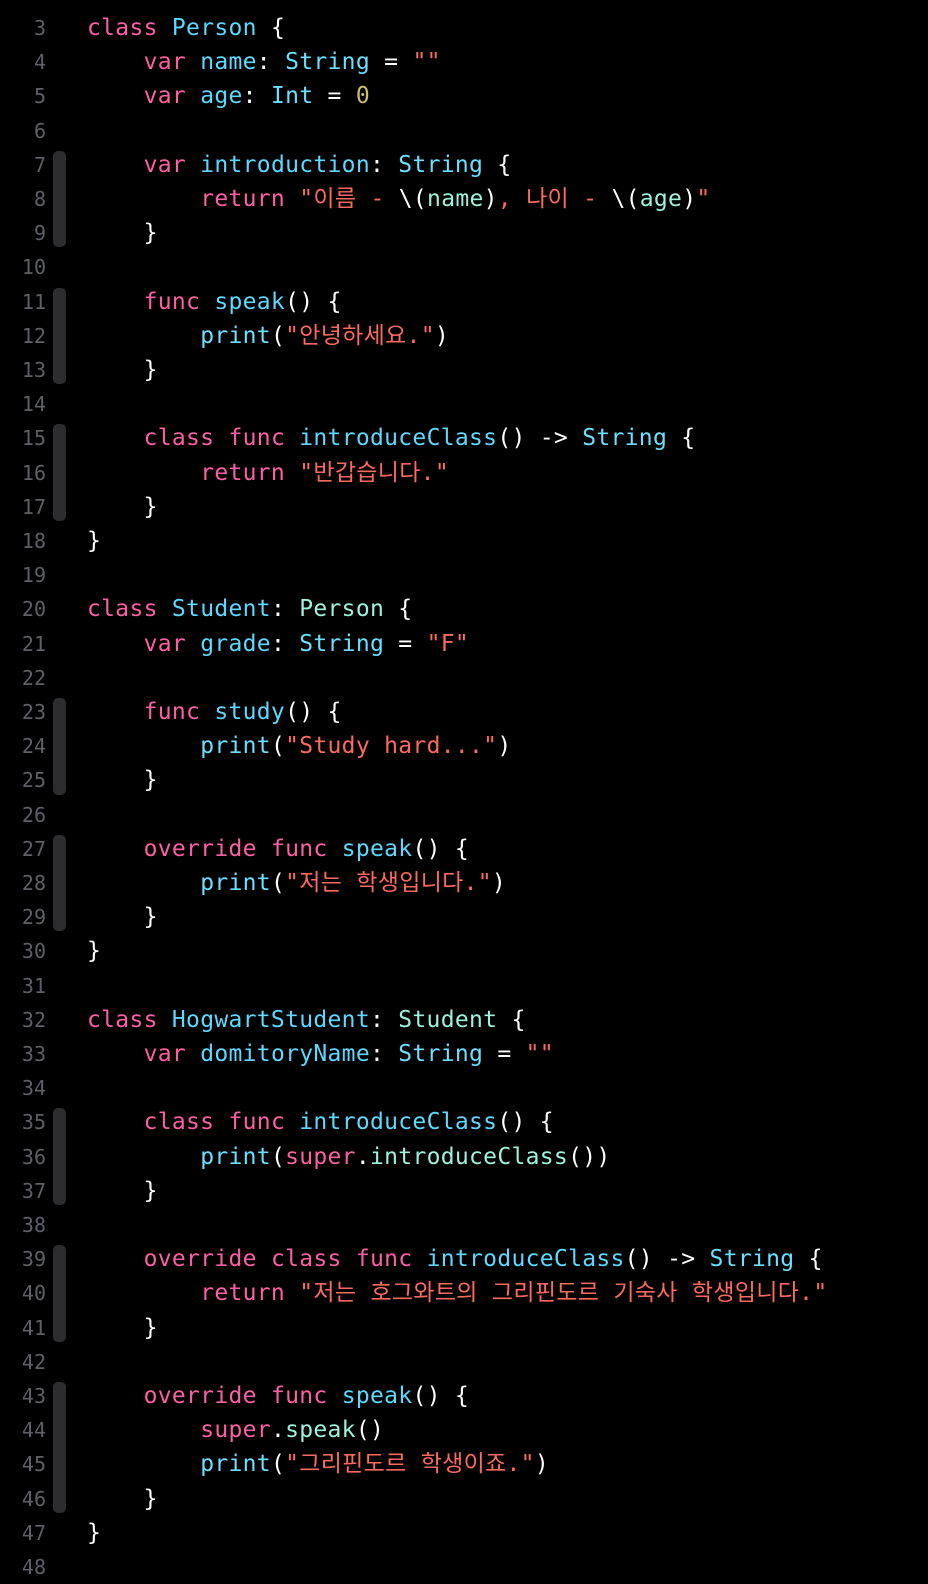 This screenshot has height=1584, width=928. I want to click on code-line: 6, so click(464, 131).